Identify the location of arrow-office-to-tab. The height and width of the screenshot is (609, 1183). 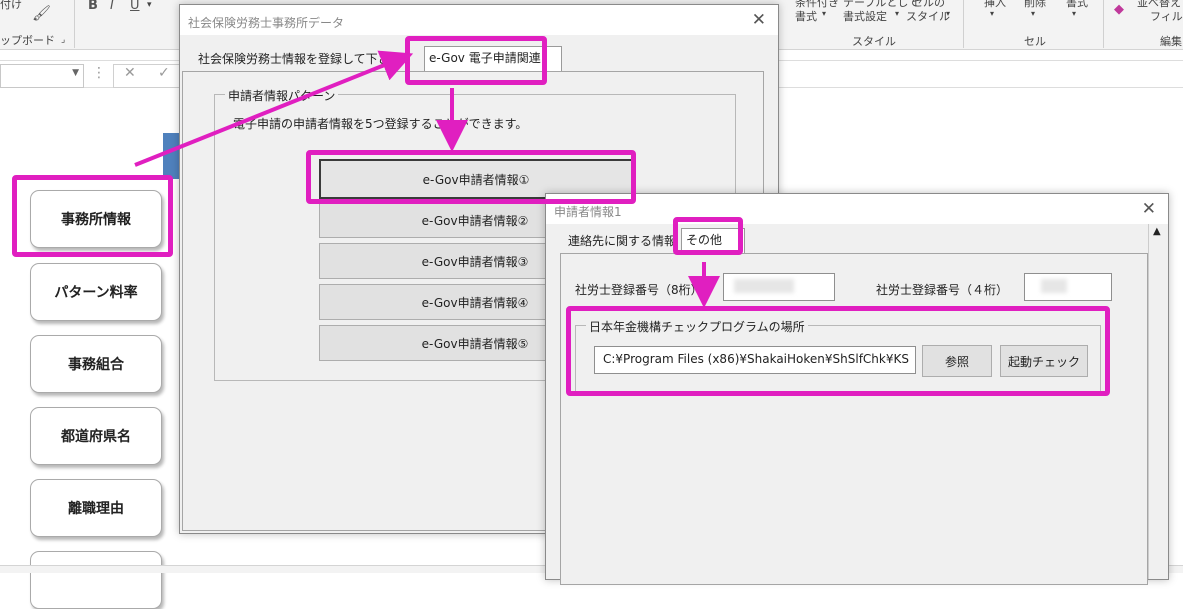
(274, 108).